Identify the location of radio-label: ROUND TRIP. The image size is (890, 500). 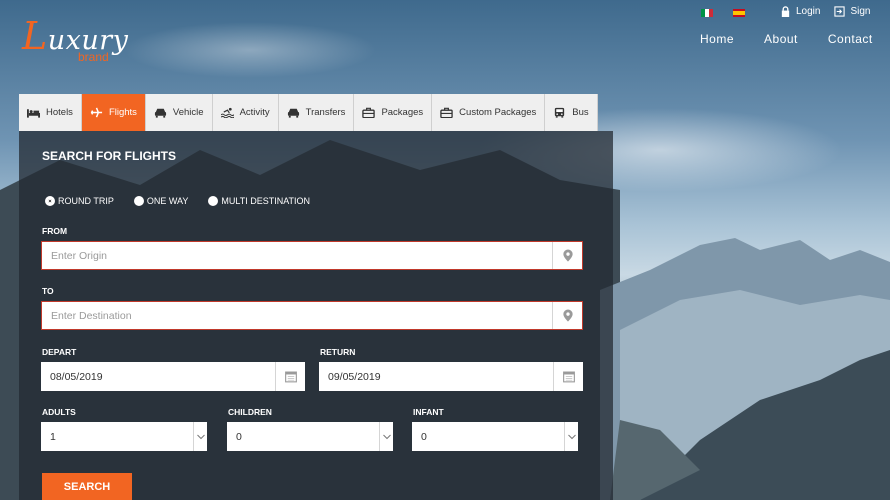
(86, 201).